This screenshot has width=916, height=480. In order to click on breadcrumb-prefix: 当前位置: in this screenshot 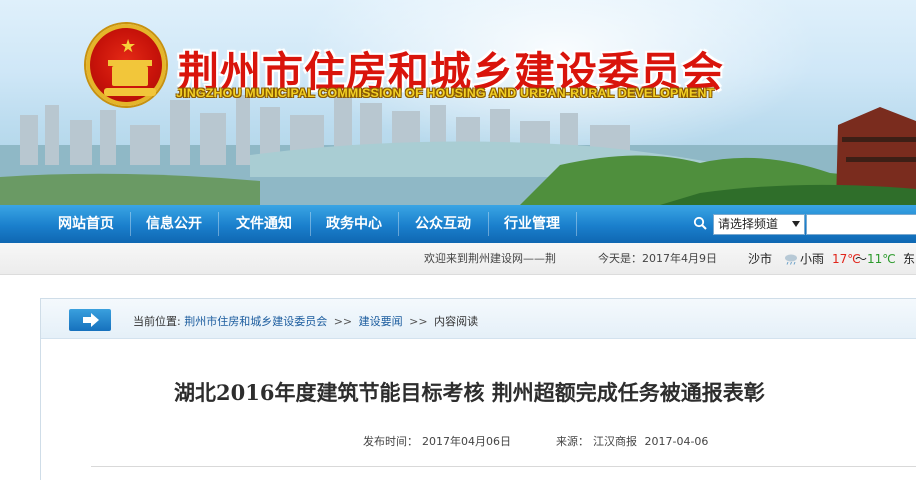, I will do `click(157, 321)`.